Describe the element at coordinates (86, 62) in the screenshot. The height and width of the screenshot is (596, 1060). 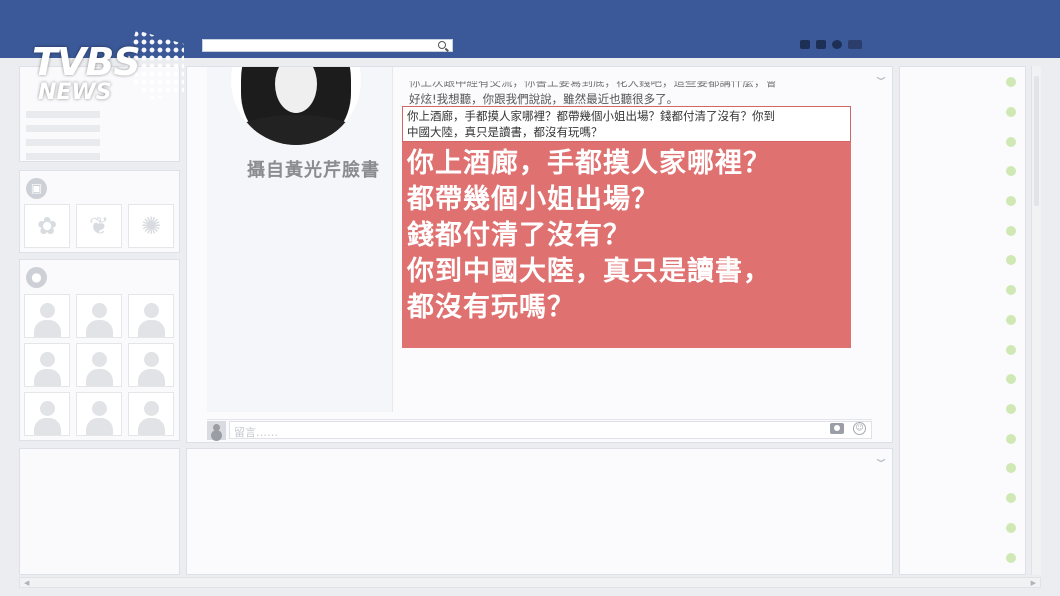
I see `logo-brand: TVBS` at that location.